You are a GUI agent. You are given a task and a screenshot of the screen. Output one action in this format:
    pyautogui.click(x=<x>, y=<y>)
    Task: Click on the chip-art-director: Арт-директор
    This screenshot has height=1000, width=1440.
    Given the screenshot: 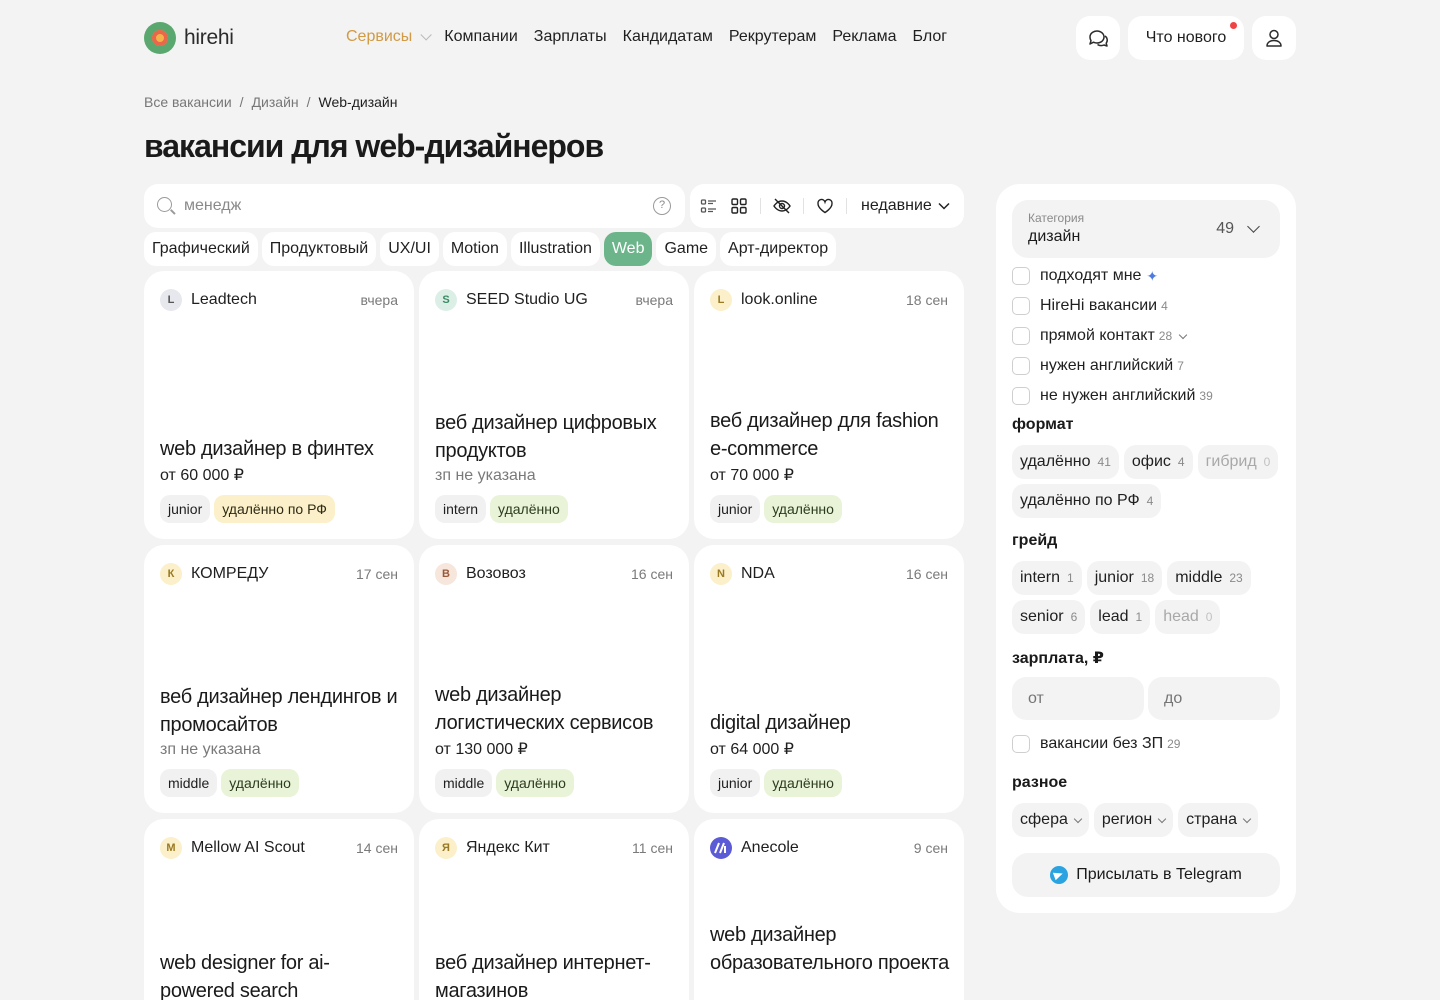 What is the action you would take?
    pyautogui.click(x=778, y=249)
    